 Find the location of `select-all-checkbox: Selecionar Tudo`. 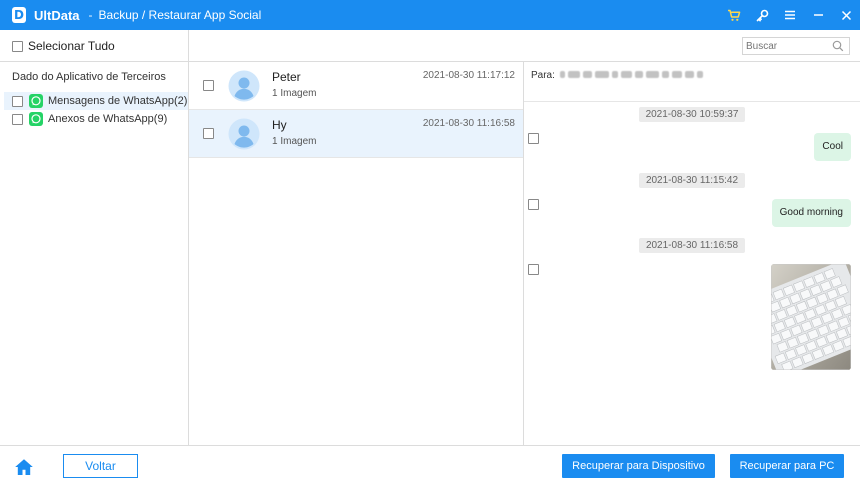

select-all-checkbox: Selecionar Tudo is located at coordinates (63, 46).